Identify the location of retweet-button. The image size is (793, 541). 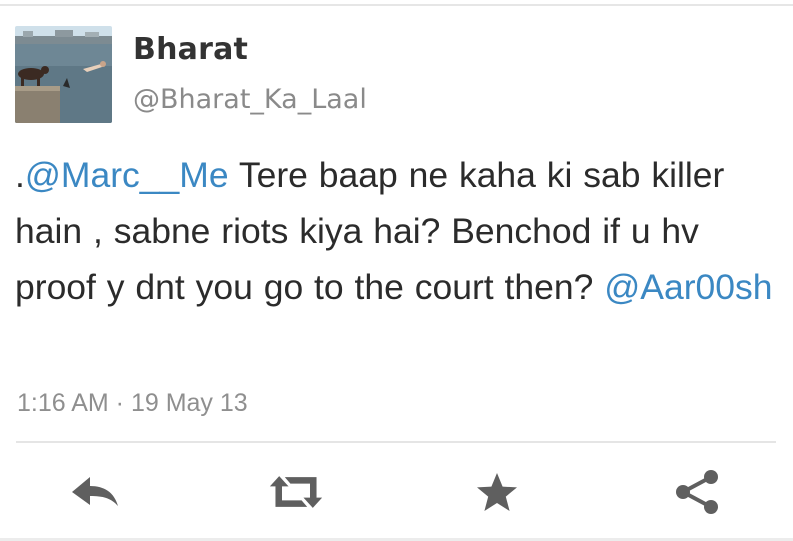
(296, 492).